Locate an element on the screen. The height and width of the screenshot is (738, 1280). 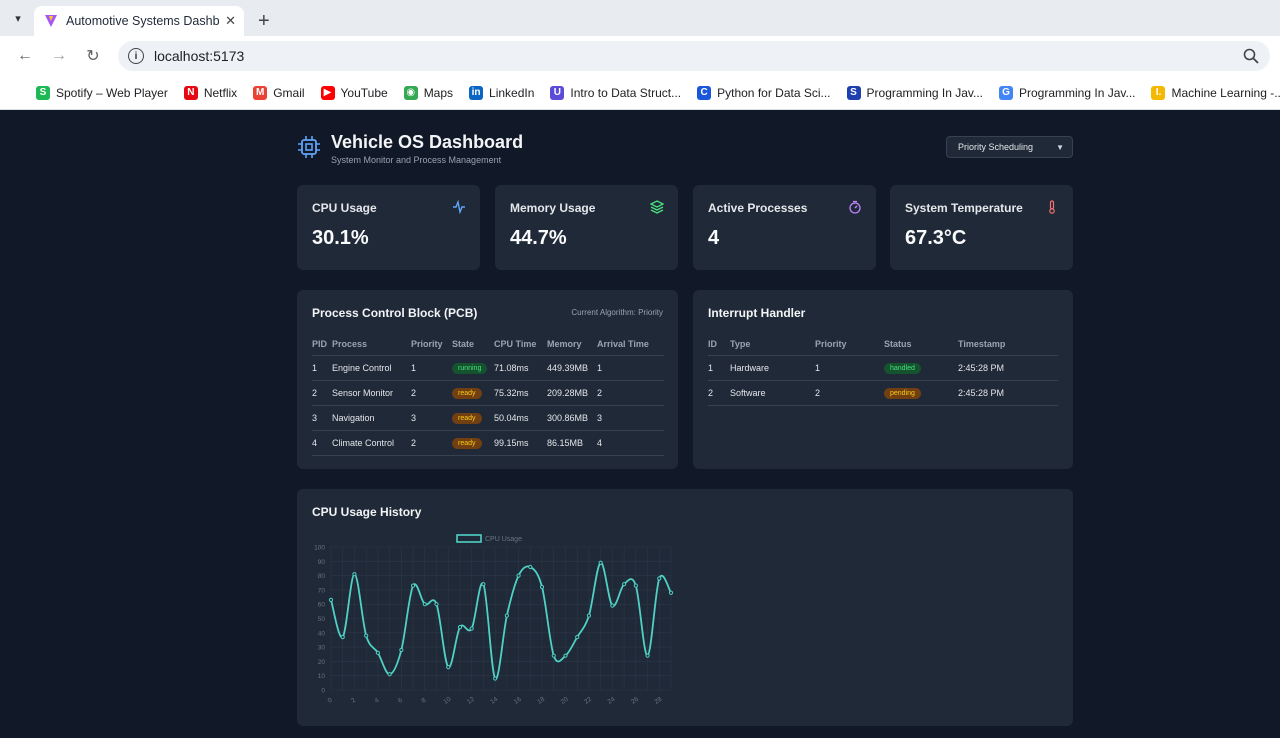
bookmark-favicon-icon: ▶ is located at coordinates (327, 92).